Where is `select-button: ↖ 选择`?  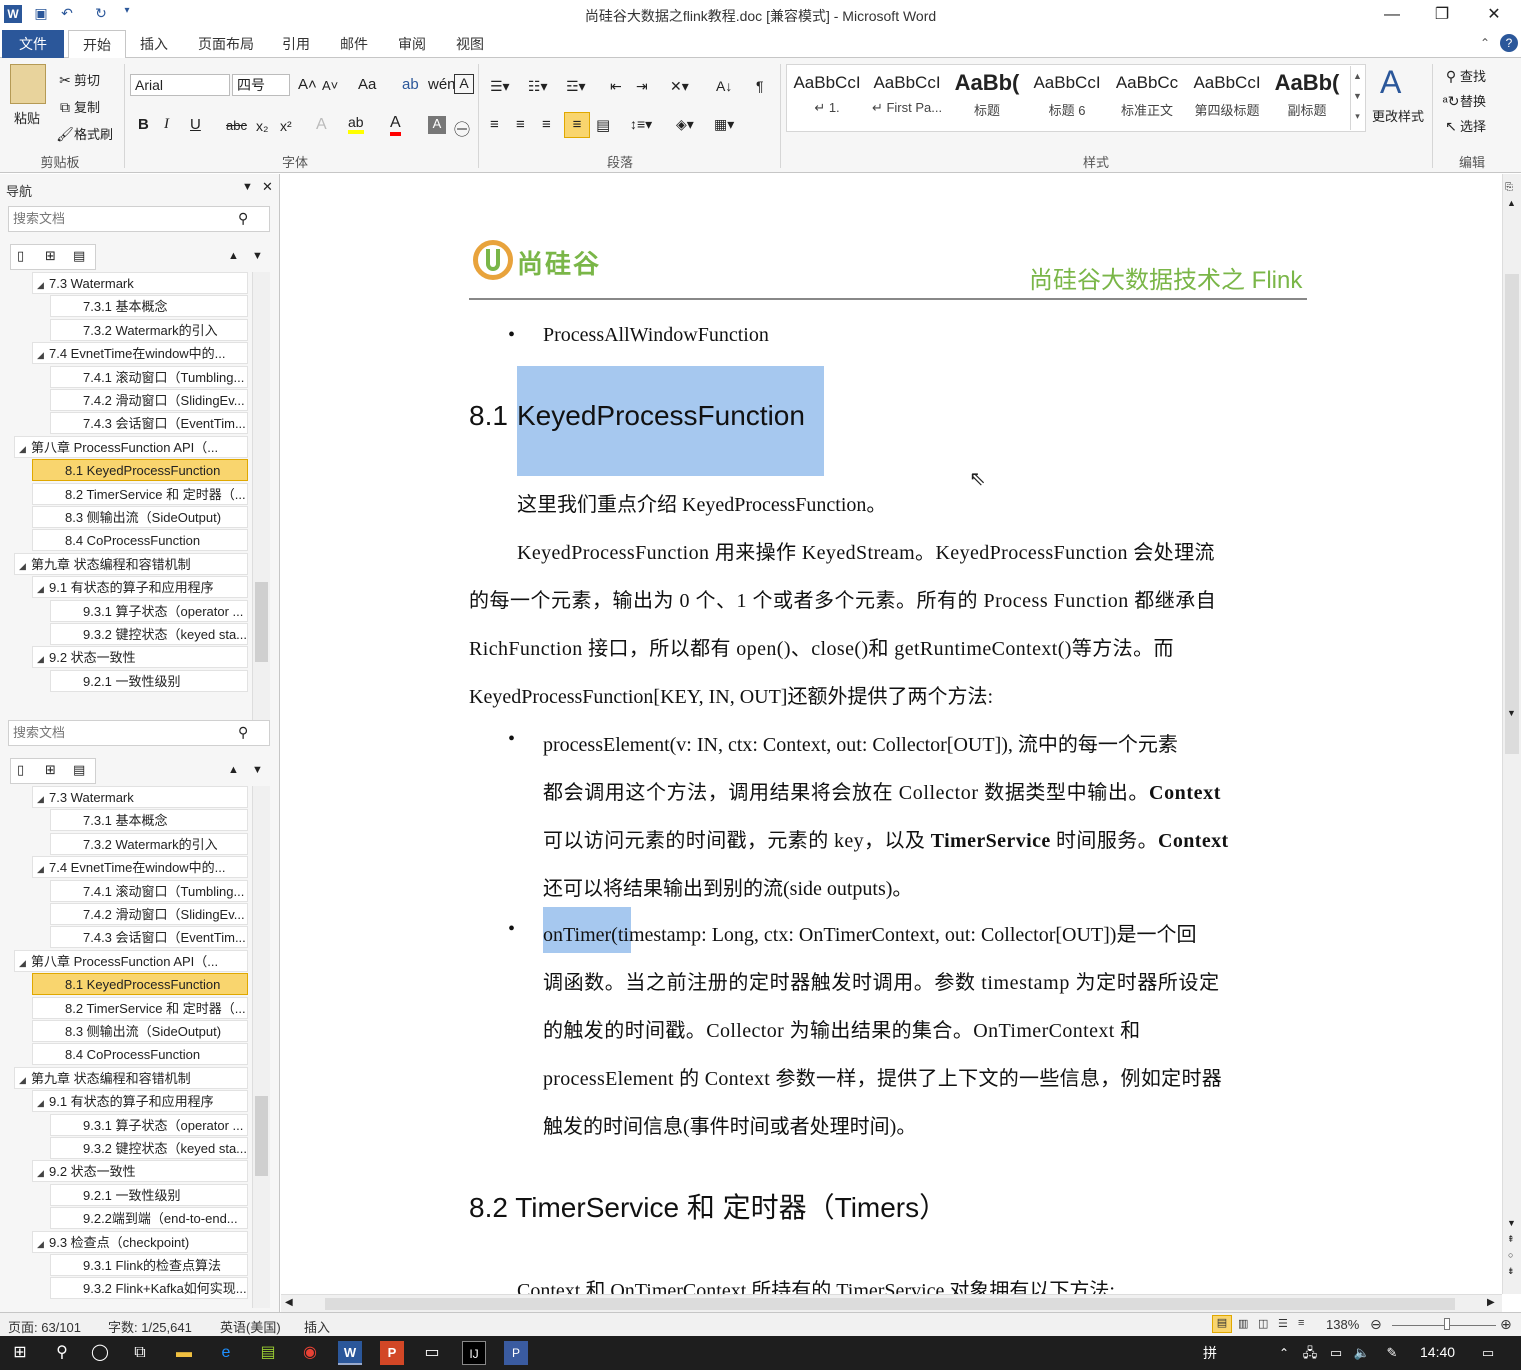
select-button: ↖ 选择 is located at coordinates (1464, 125).